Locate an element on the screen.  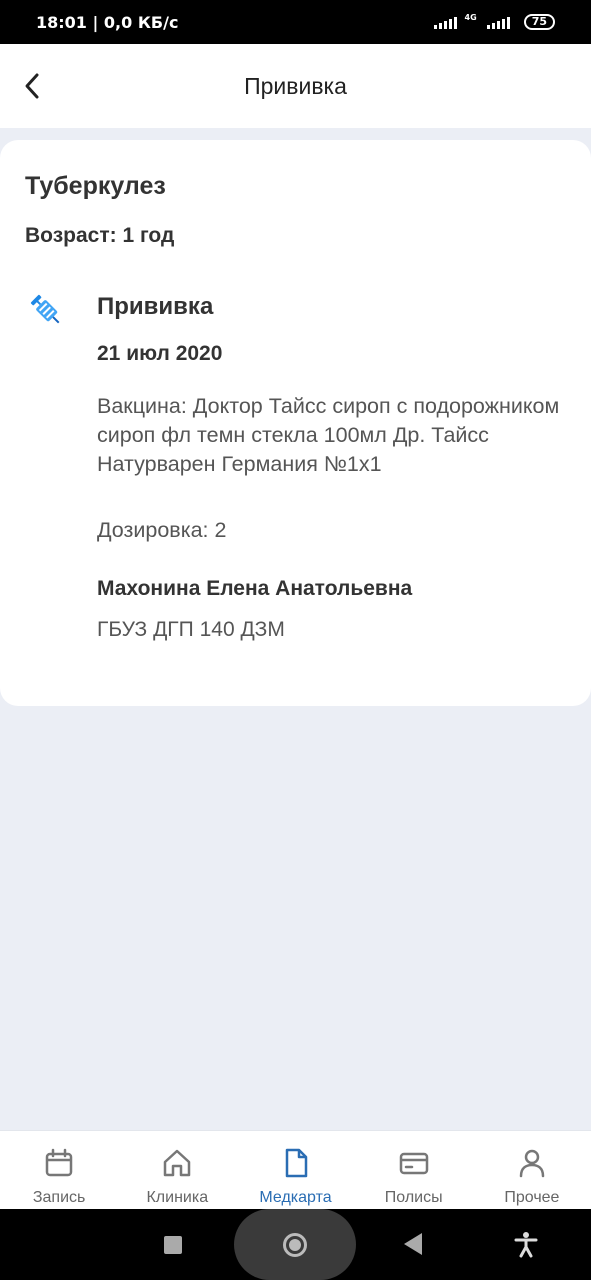
status-icons: 4G 75 is located at coordinates (494, 21).